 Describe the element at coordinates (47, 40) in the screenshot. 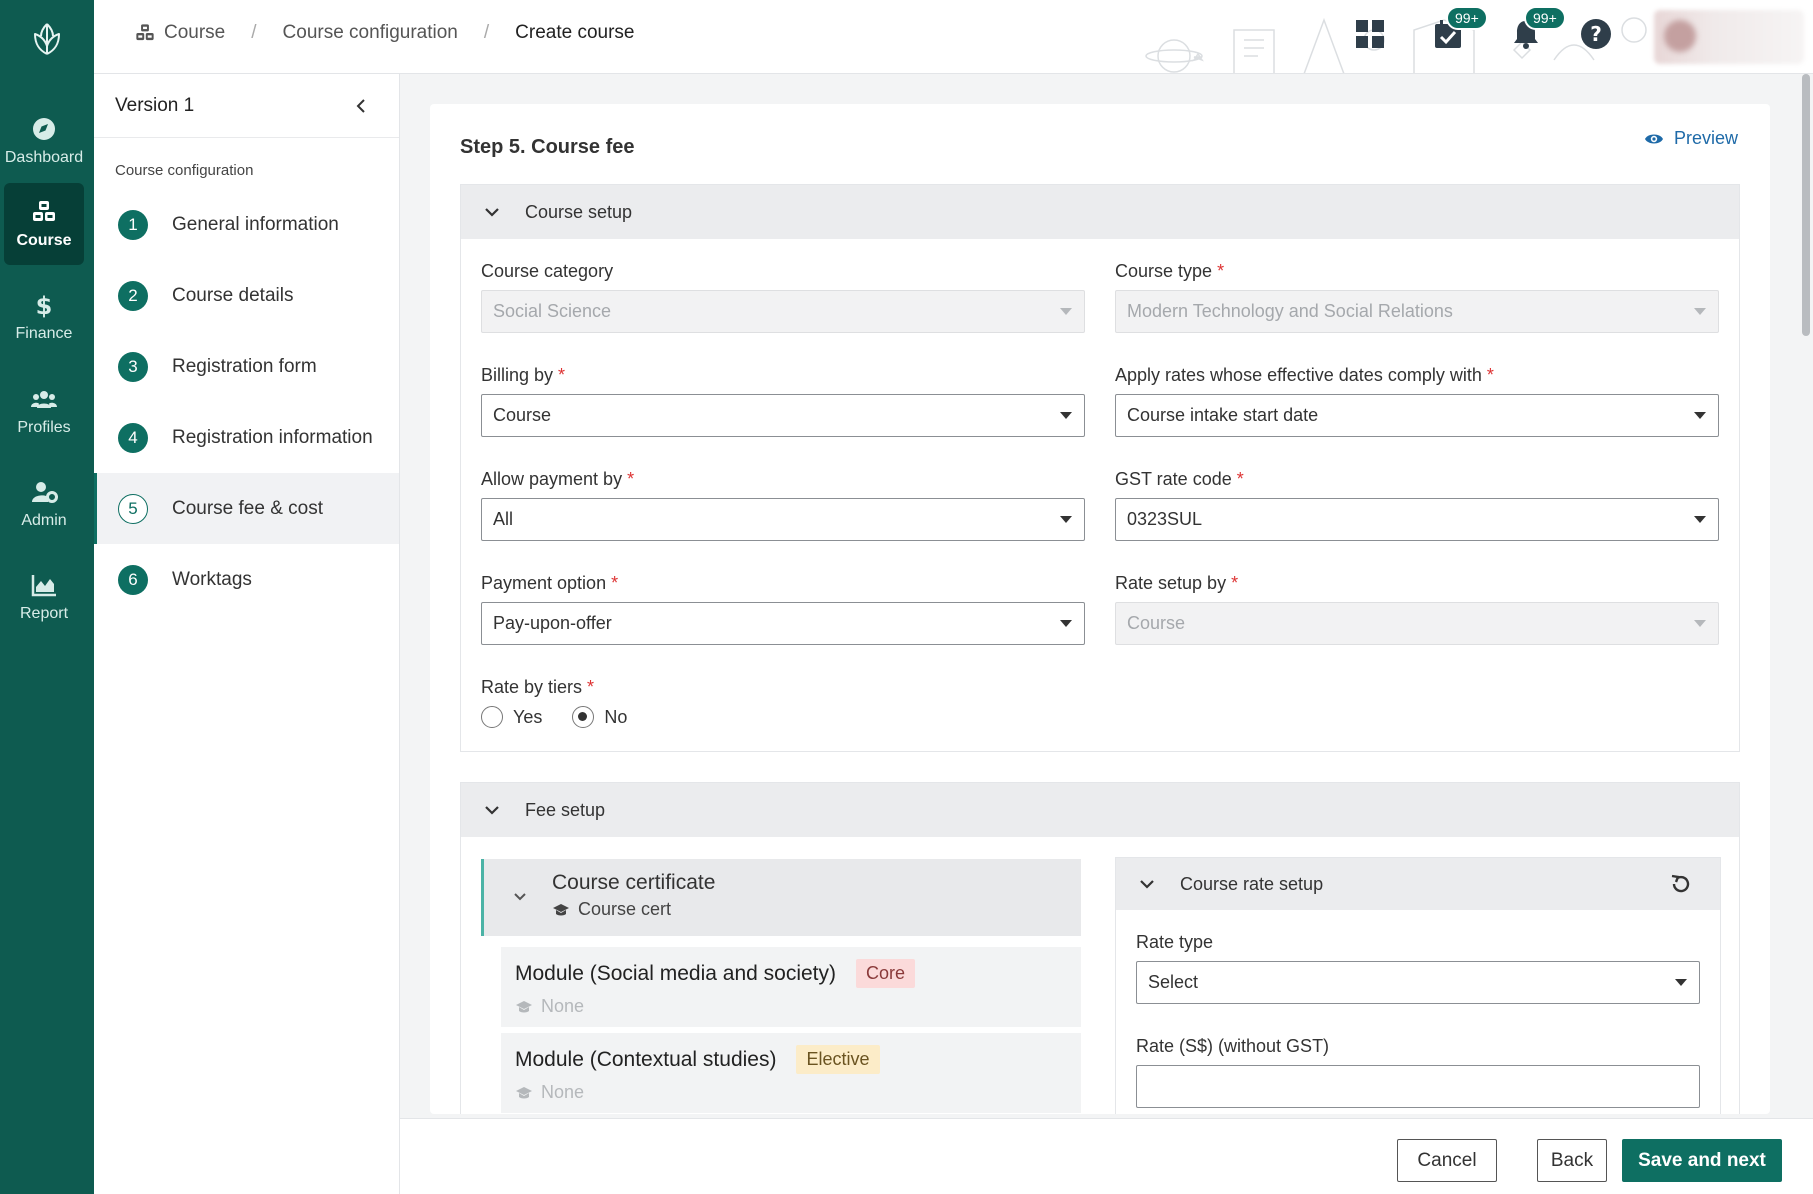

I see `app-logo-icon` at that location.